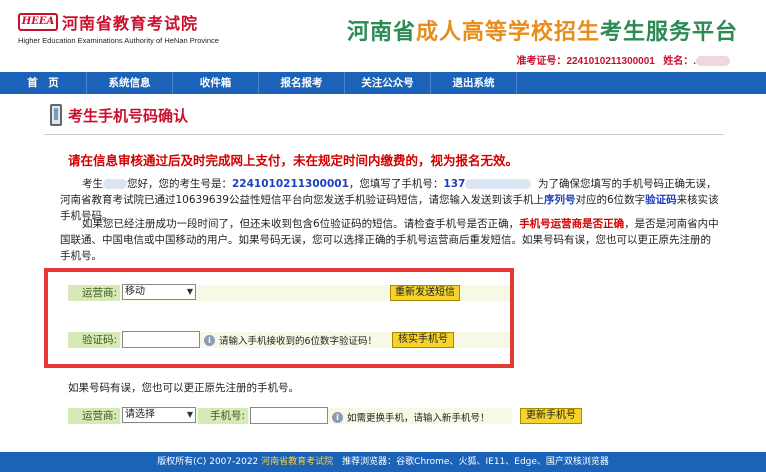 This screenshot has height=472, width=766. Describe the element at coordinates (128, 115) in the screenshot. I see `page-title: 考生手机号码确认` at that location.